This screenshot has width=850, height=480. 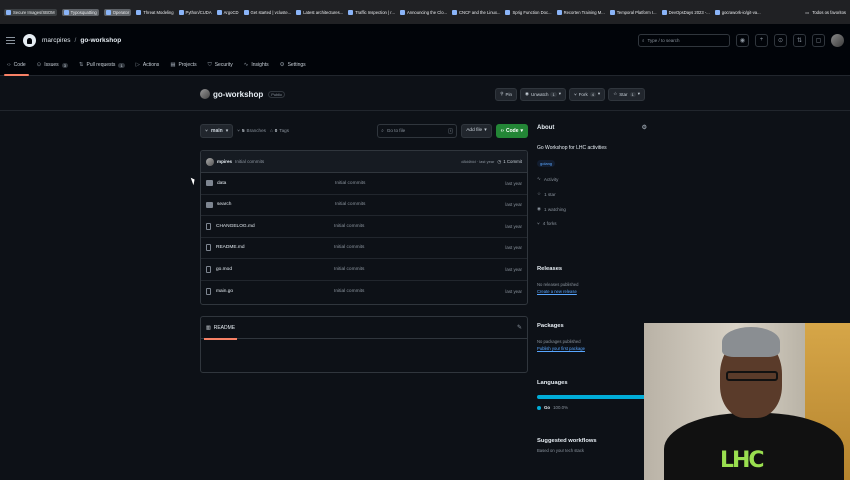 I want to click on branch-selector: ⑂ main ▾, so click(x=217, y=130).